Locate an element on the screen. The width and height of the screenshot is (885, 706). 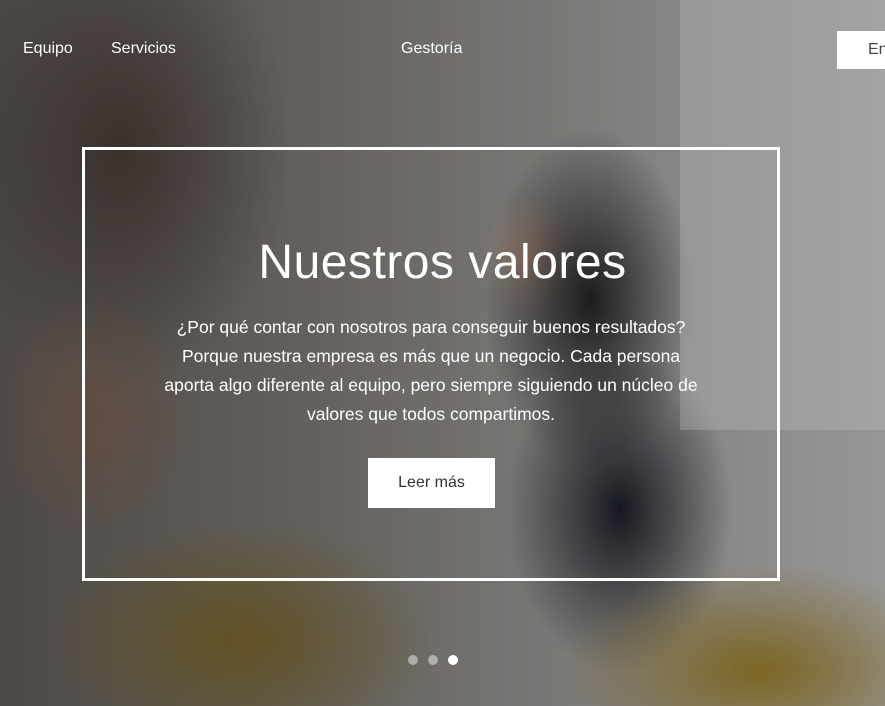
carousel-indicators is located at coordinates (433, 660).